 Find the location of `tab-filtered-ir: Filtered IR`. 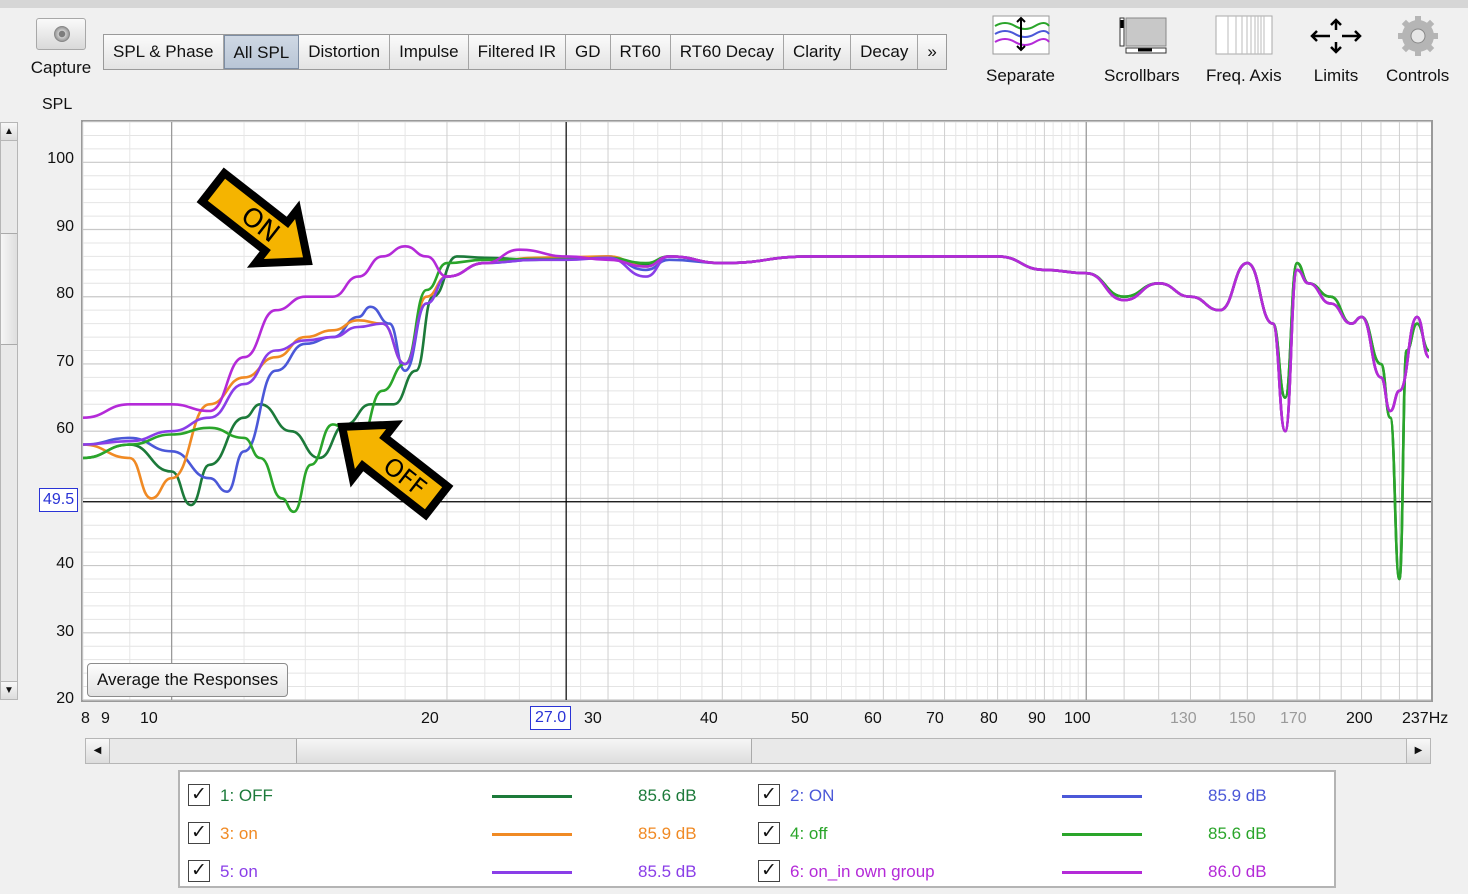

tab-filtered-ir: Filtered IR is located at coordinates (517, 52).